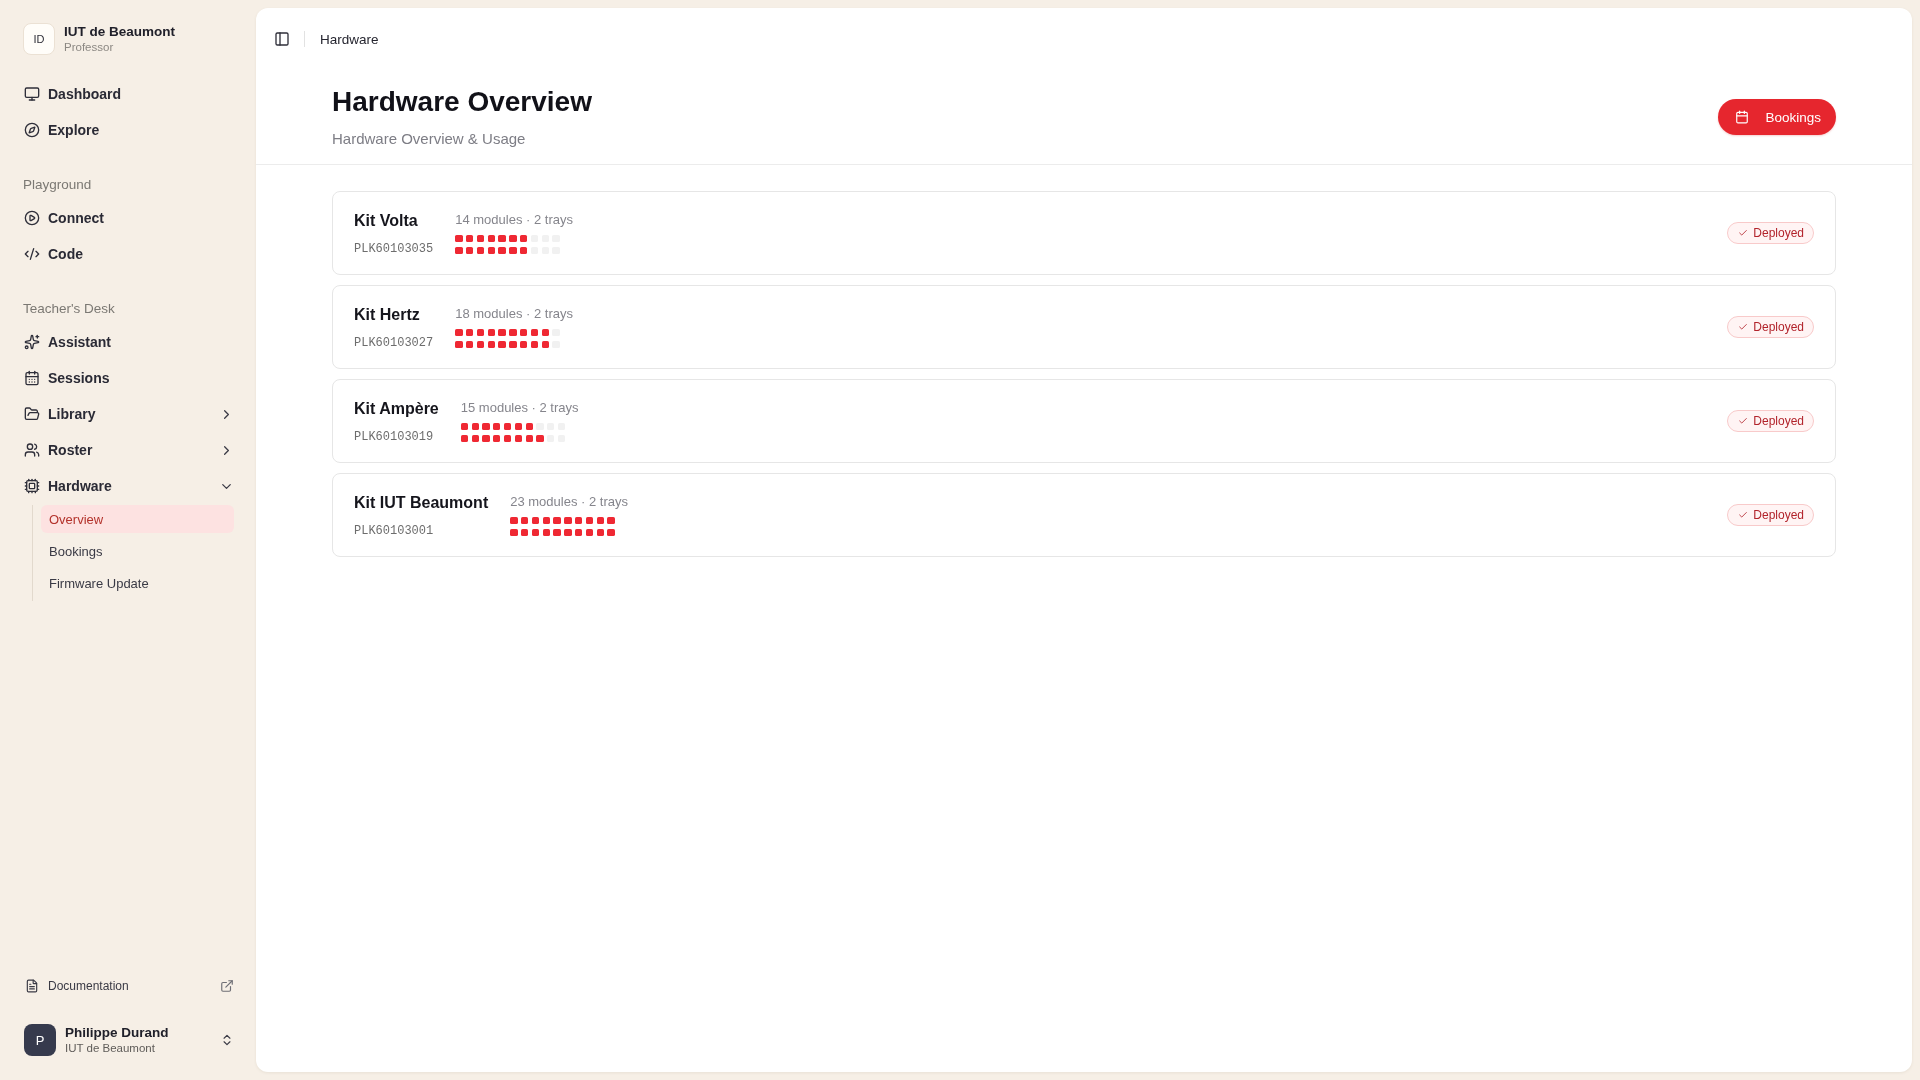  Describe the element at coordinates (349, 39) in the screenshot. I see `breadcrumb: Hardware` at that location.